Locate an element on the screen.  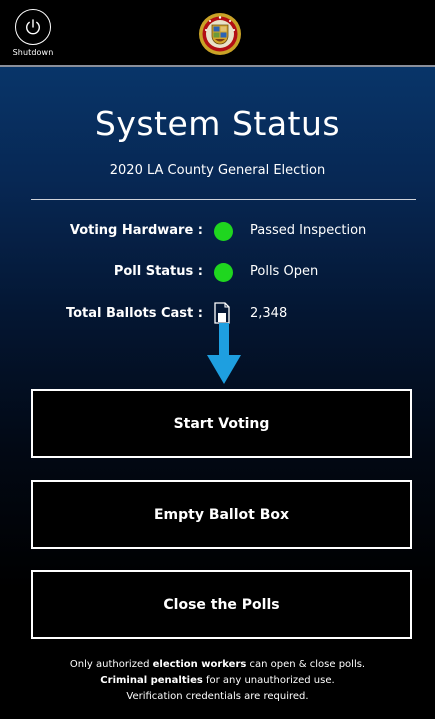
close-polls-label: Close the Polls is located at coordinates (221, 604).